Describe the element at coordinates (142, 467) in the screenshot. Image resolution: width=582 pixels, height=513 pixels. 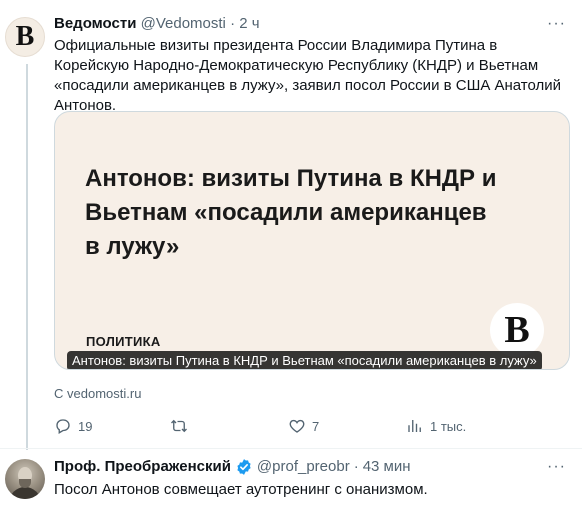
I see `author-name: Проф. Преображенский` at that location.